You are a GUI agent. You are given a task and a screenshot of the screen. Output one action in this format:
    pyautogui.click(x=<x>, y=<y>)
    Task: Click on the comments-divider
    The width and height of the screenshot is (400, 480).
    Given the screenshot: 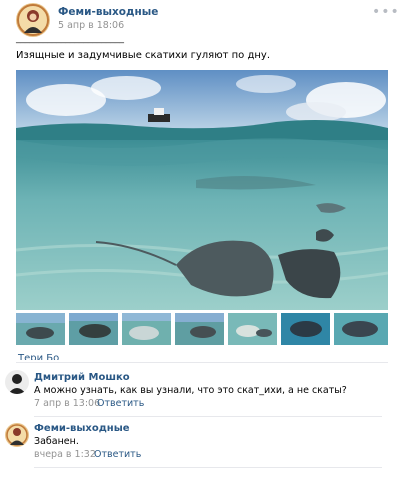 What is the action you would take?
    pyautogui.click(x=202, y=362)
    